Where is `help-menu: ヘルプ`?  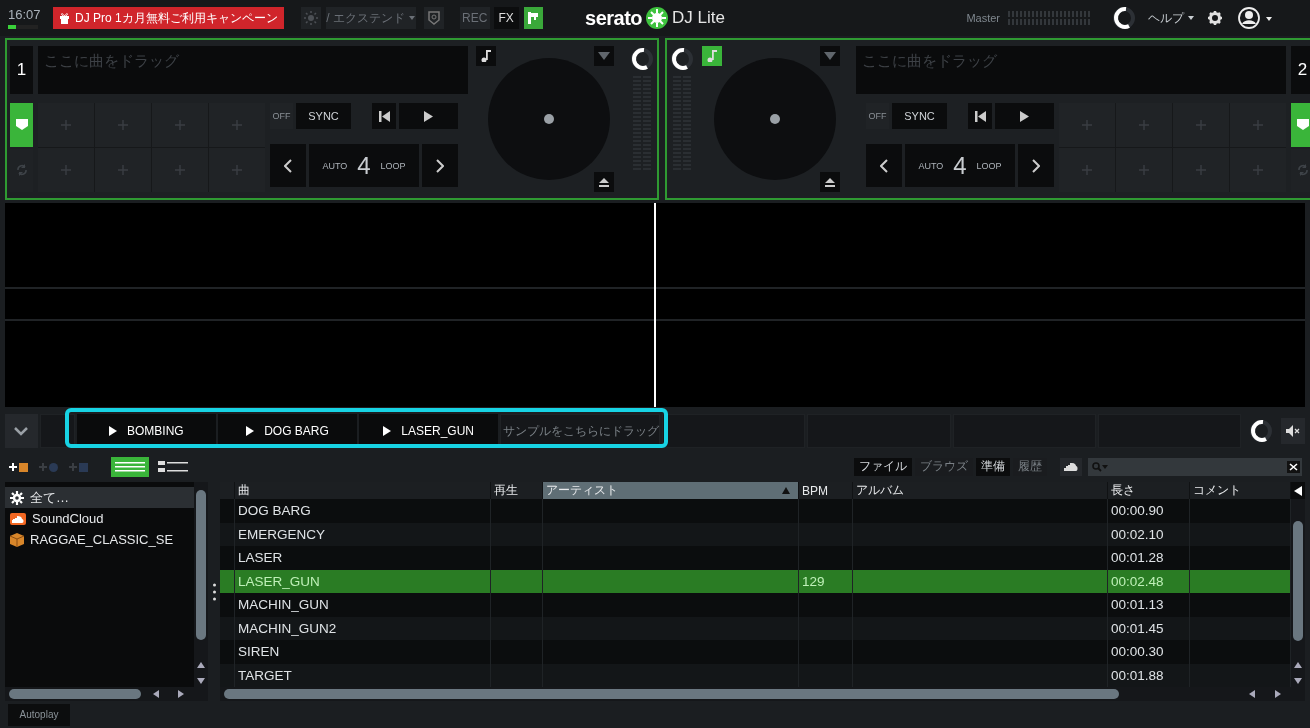
help-menu: ヘルプ is located at coordinates (1171, 18).